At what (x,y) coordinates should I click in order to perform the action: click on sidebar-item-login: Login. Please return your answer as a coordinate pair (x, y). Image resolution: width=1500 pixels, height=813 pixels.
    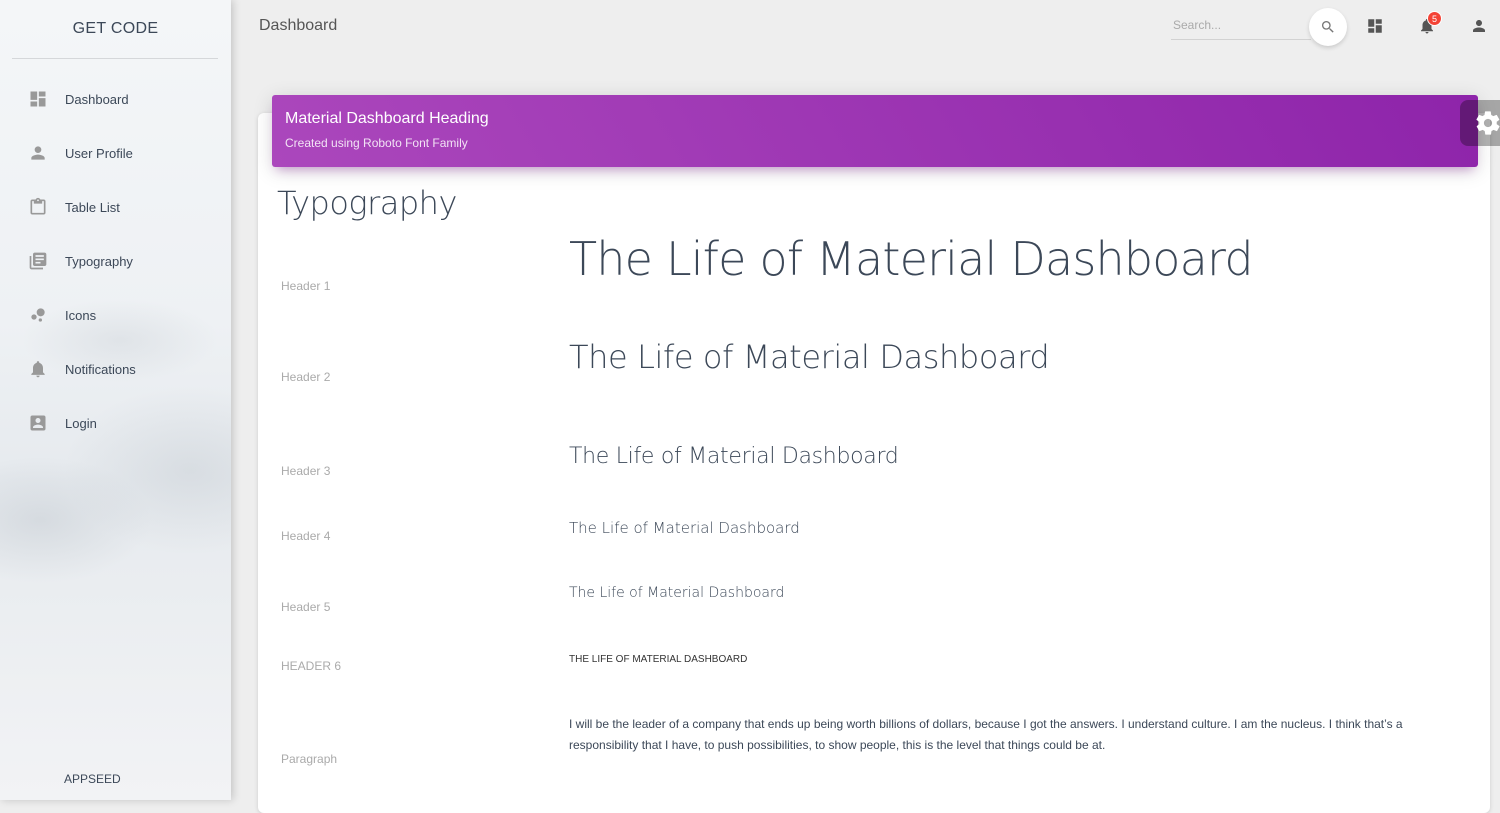
    Looking at the image, I should click on (115, 423).